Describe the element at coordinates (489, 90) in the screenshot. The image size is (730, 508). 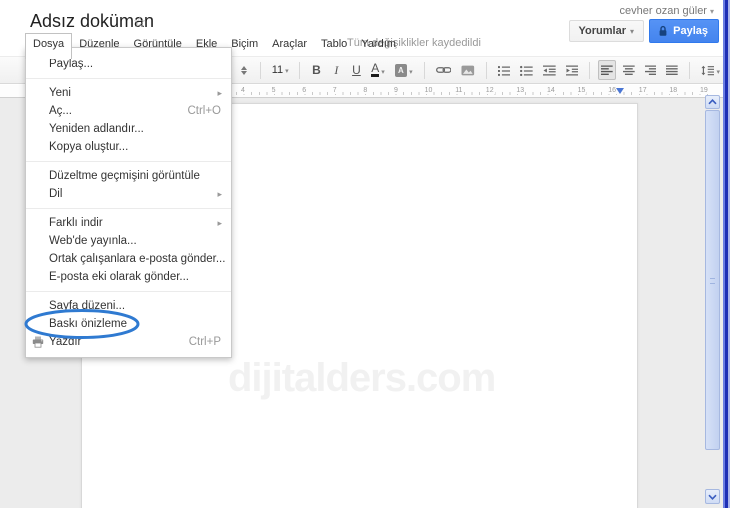
I see `ruler-number: 12` at that location.